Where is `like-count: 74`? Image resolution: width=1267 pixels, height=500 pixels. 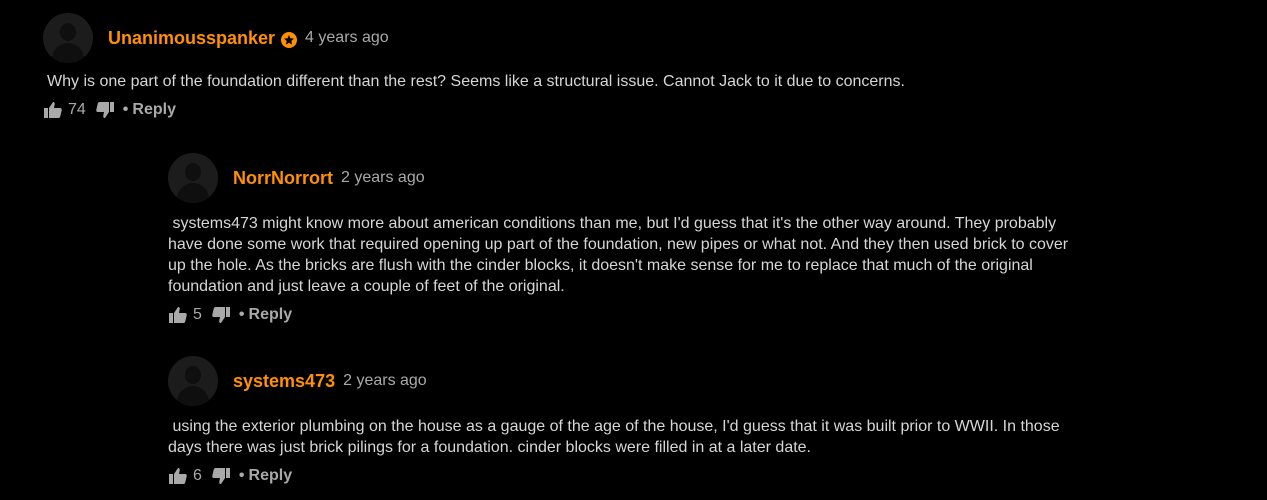 like-count: 74 is located at coordinates (77, 109).